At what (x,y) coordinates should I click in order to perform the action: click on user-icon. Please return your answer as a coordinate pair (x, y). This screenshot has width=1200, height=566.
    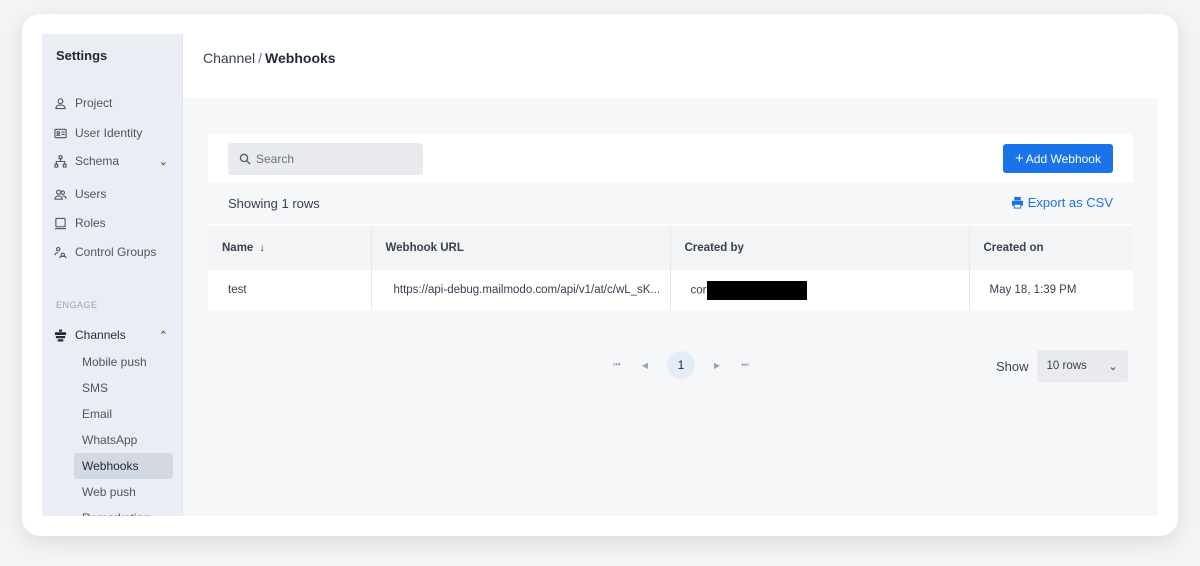
    Looking at the image, I should click on (60, 103).